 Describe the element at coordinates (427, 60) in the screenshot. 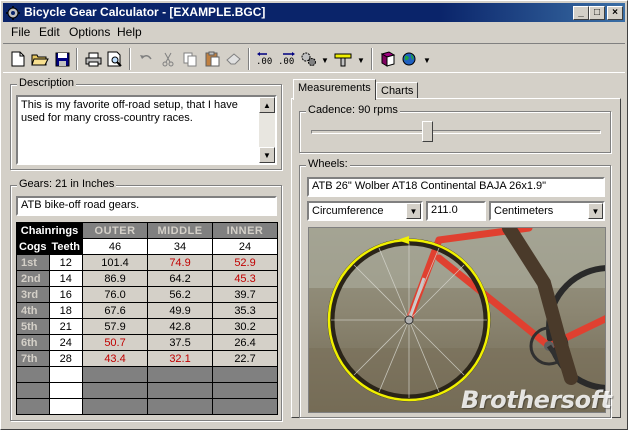

I see `globe-dropdown-icon: ▼` at that location.